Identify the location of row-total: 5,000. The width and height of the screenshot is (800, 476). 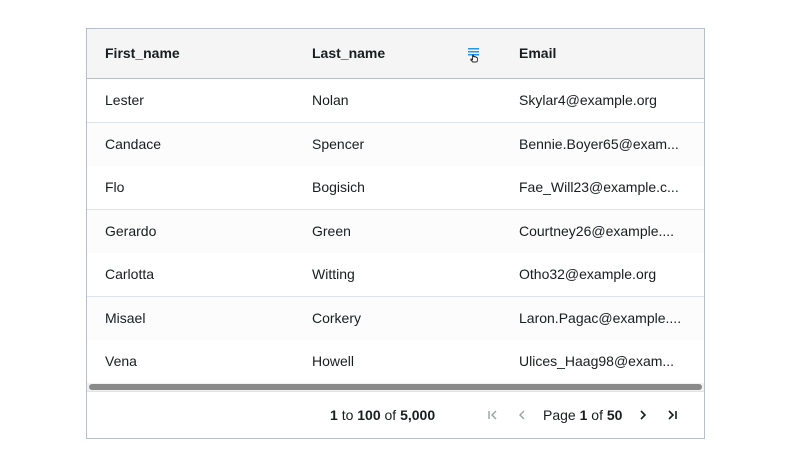
(418, 415).